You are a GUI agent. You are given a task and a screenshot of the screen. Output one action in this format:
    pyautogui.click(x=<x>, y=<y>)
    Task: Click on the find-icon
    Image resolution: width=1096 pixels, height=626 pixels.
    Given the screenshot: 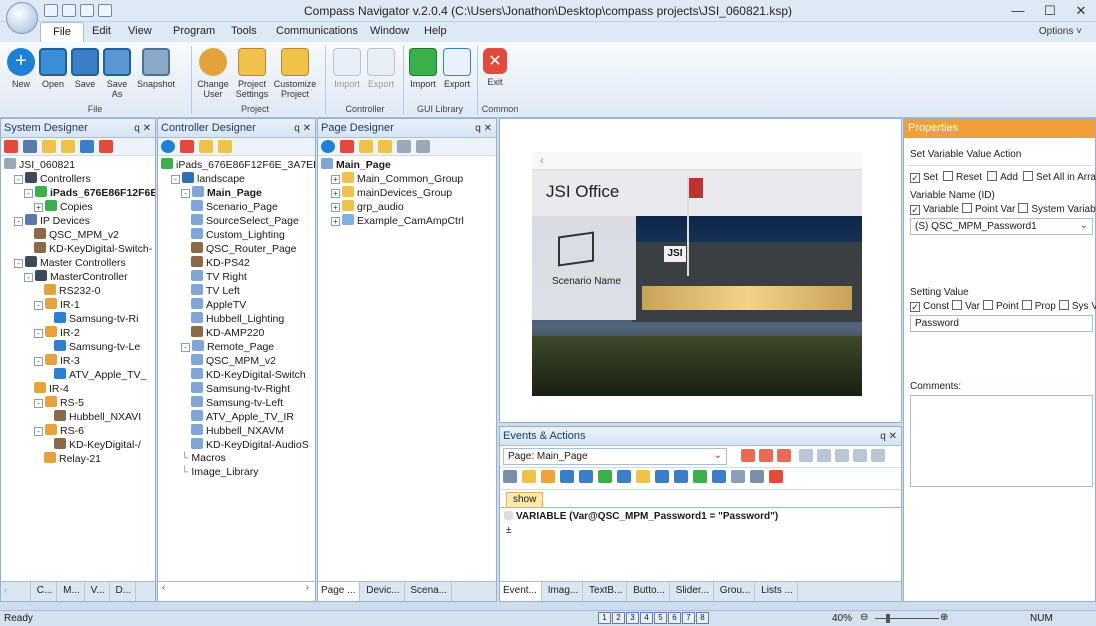 What is the action you would take?
    pyautogui.click(x=404, y=146)
    